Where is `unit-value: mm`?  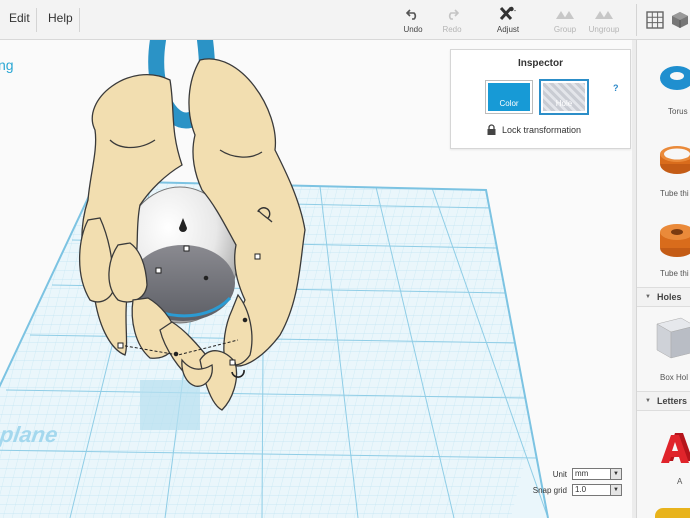
unit-value: mm is located at coordinates (582, 473).